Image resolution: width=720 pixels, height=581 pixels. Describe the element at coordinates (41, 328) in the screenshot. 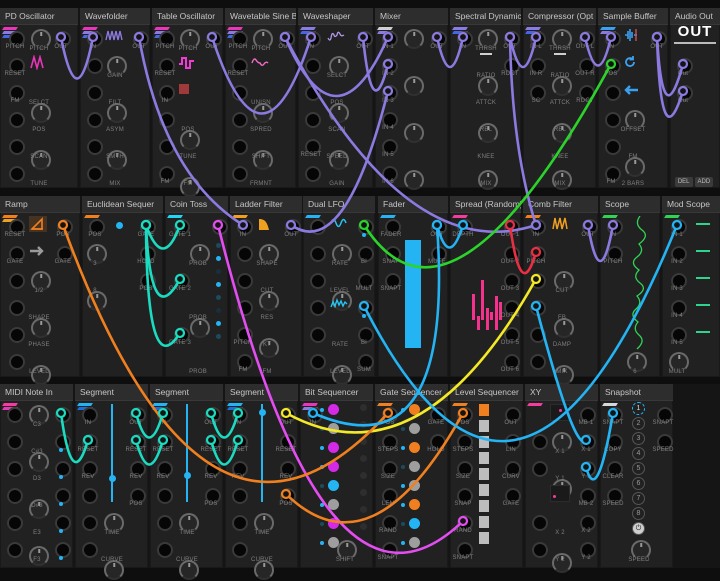

I see `knob-shape` at that location.